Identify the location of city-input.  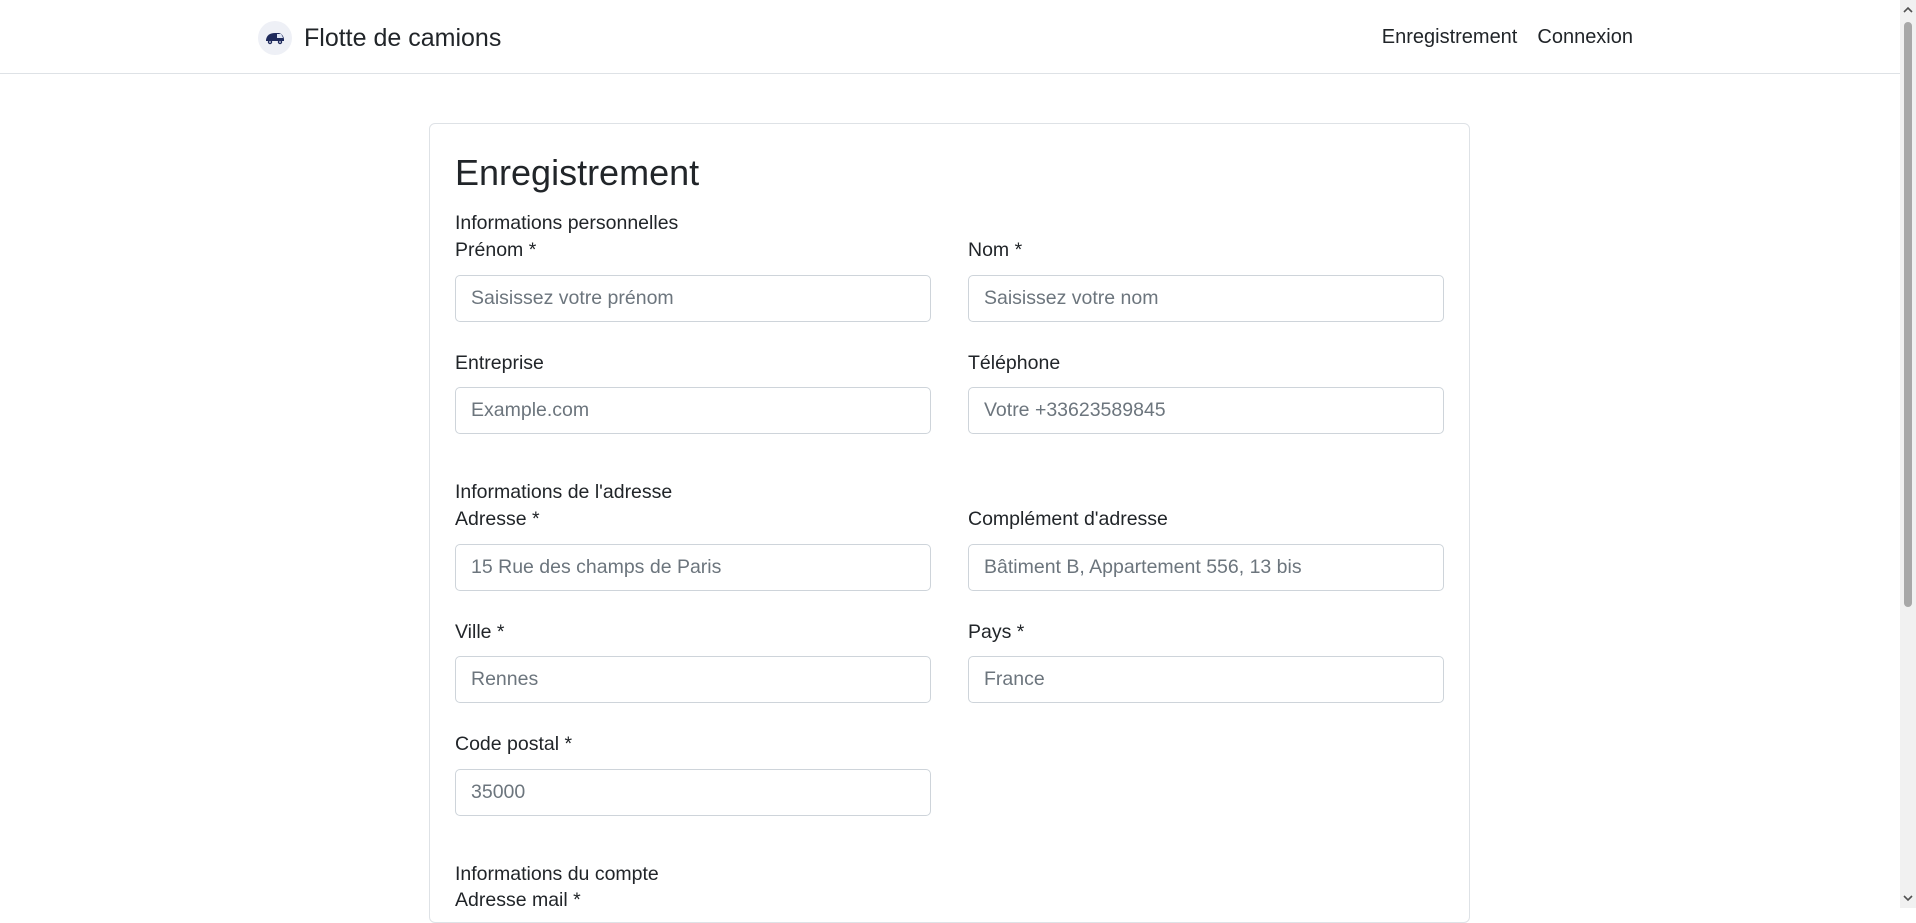
(693, 679).